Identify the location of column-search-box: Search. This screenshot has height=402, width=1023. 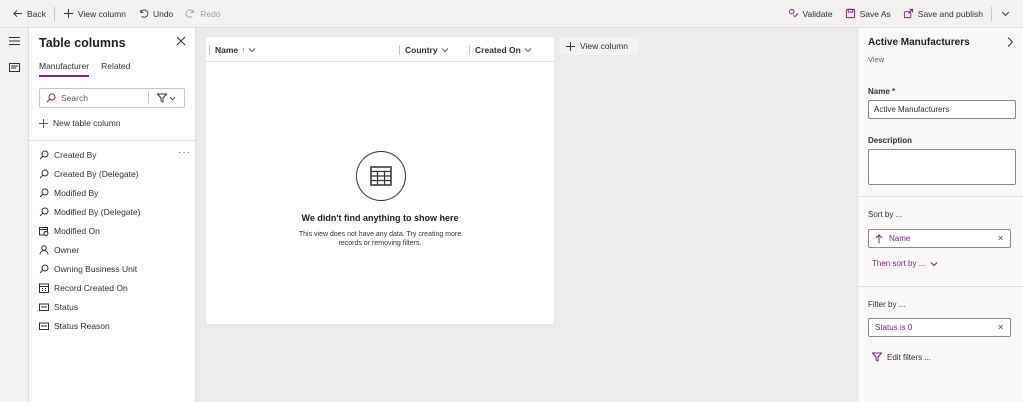
(112, 98).